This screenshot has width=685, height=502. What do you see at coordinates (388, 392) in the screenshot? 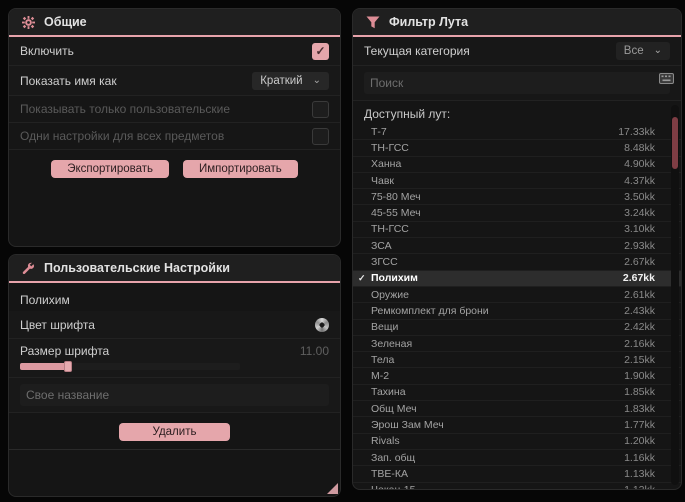
I see `loot-item-name: Тахина` at bounding box center [388, 392].